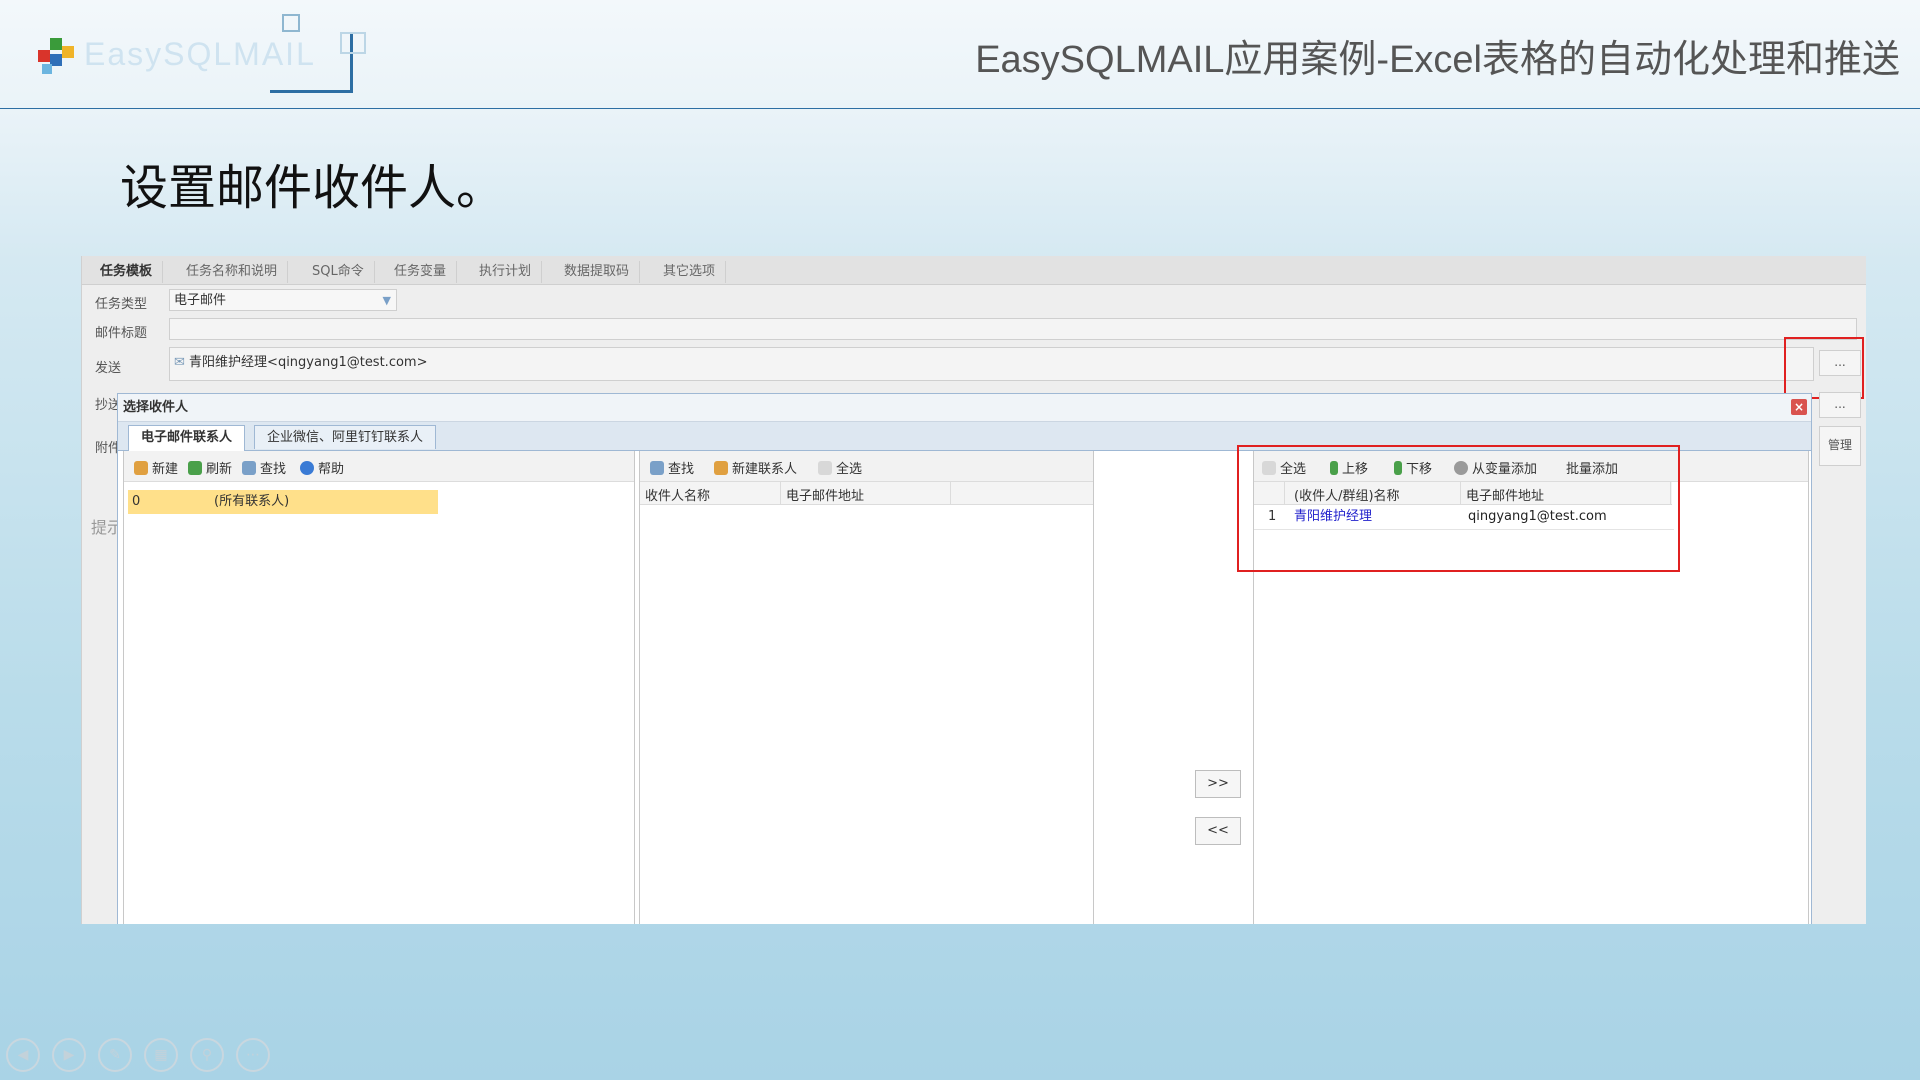 This screenshot has height=1080, width=1920. I want to click on find-contact-label: 查找, so click(681, 469).